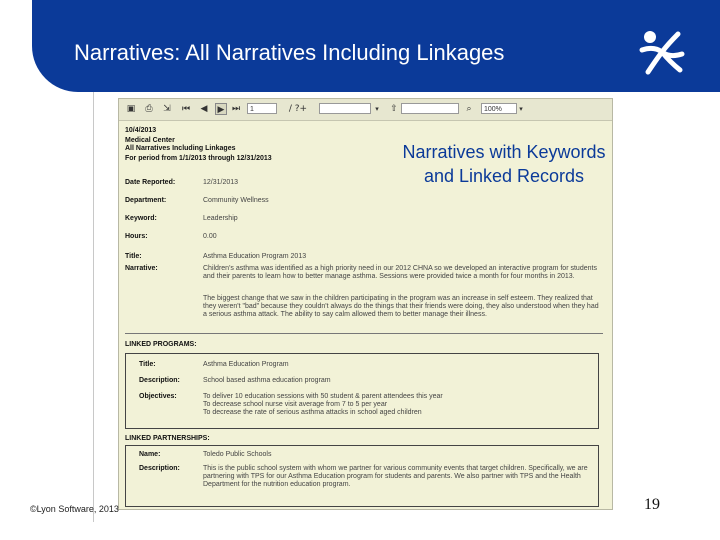 The image size is (720, 540). Describe the element at coordinates (345, 108) in the screenshot. I see `view-mode-select` at that location.